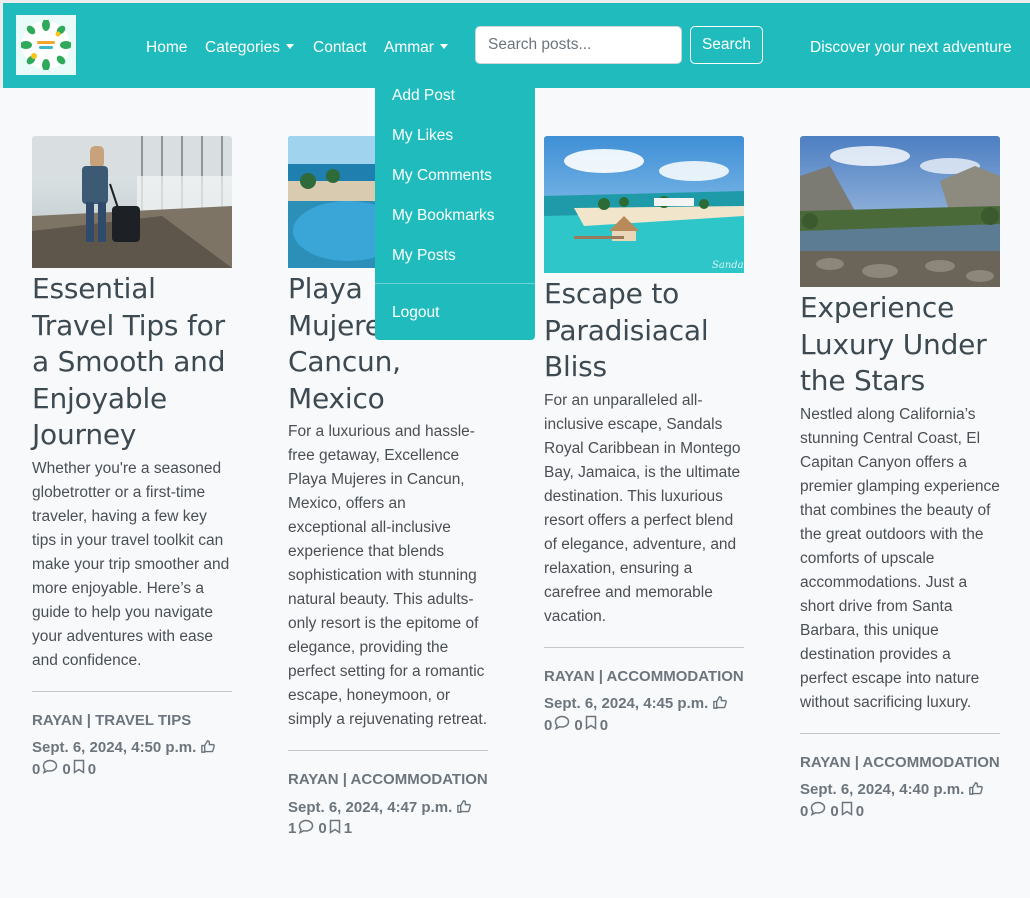 The image size is (1030, 898). What do you see at coordinates (455, 283) in the screenshot?
I see `menu-divider` at bounding box center [455, 283].